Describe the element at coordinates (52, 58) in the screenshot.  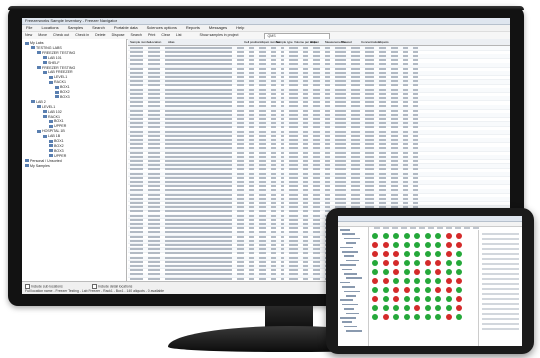
I see `tree-node: LAB 101` at that location.